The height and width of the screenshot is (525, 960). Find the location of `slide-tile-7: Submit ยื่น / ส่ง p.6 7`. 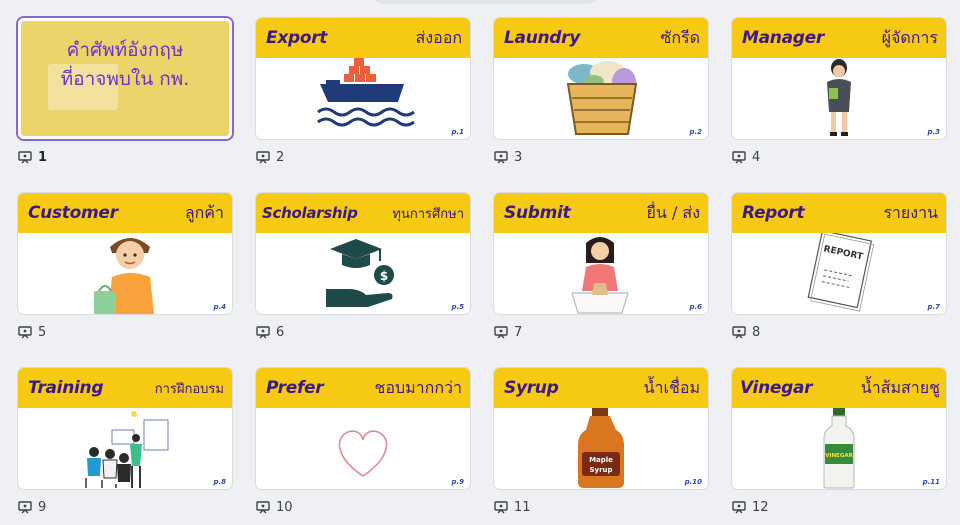

slide-tile-7: Submit ยื่น / ส่ง p.6 7 is located at coordinates (601, 271).